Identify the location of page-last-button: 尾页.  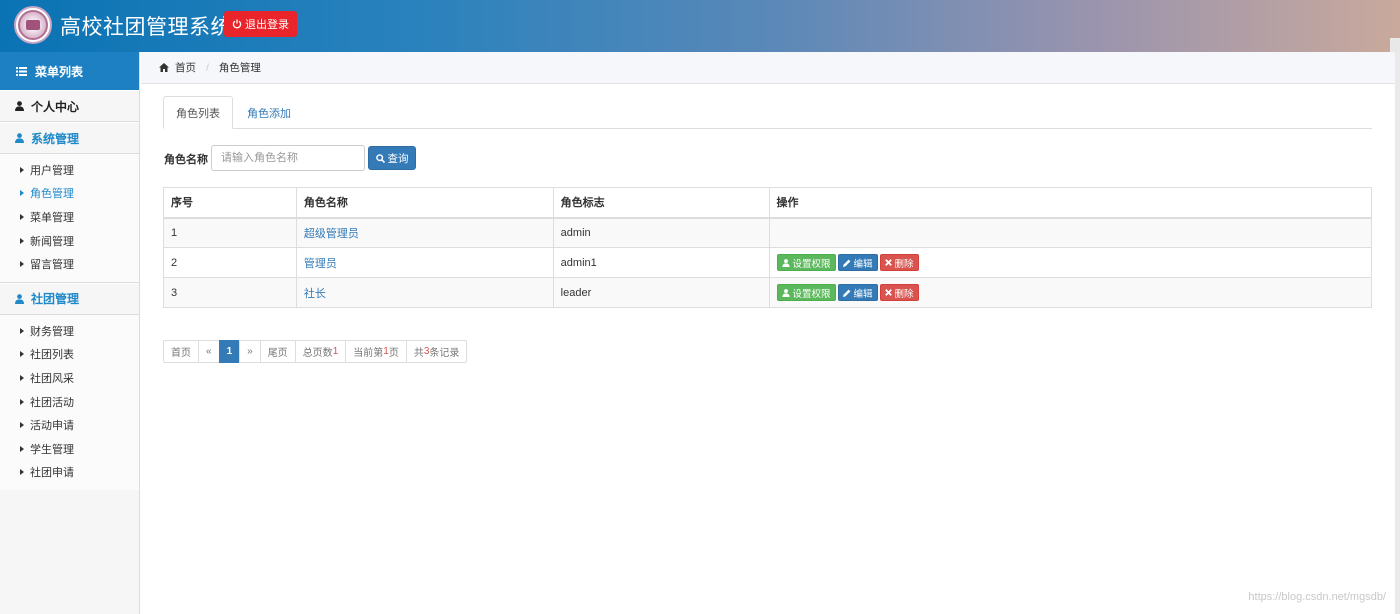
(277, 351).